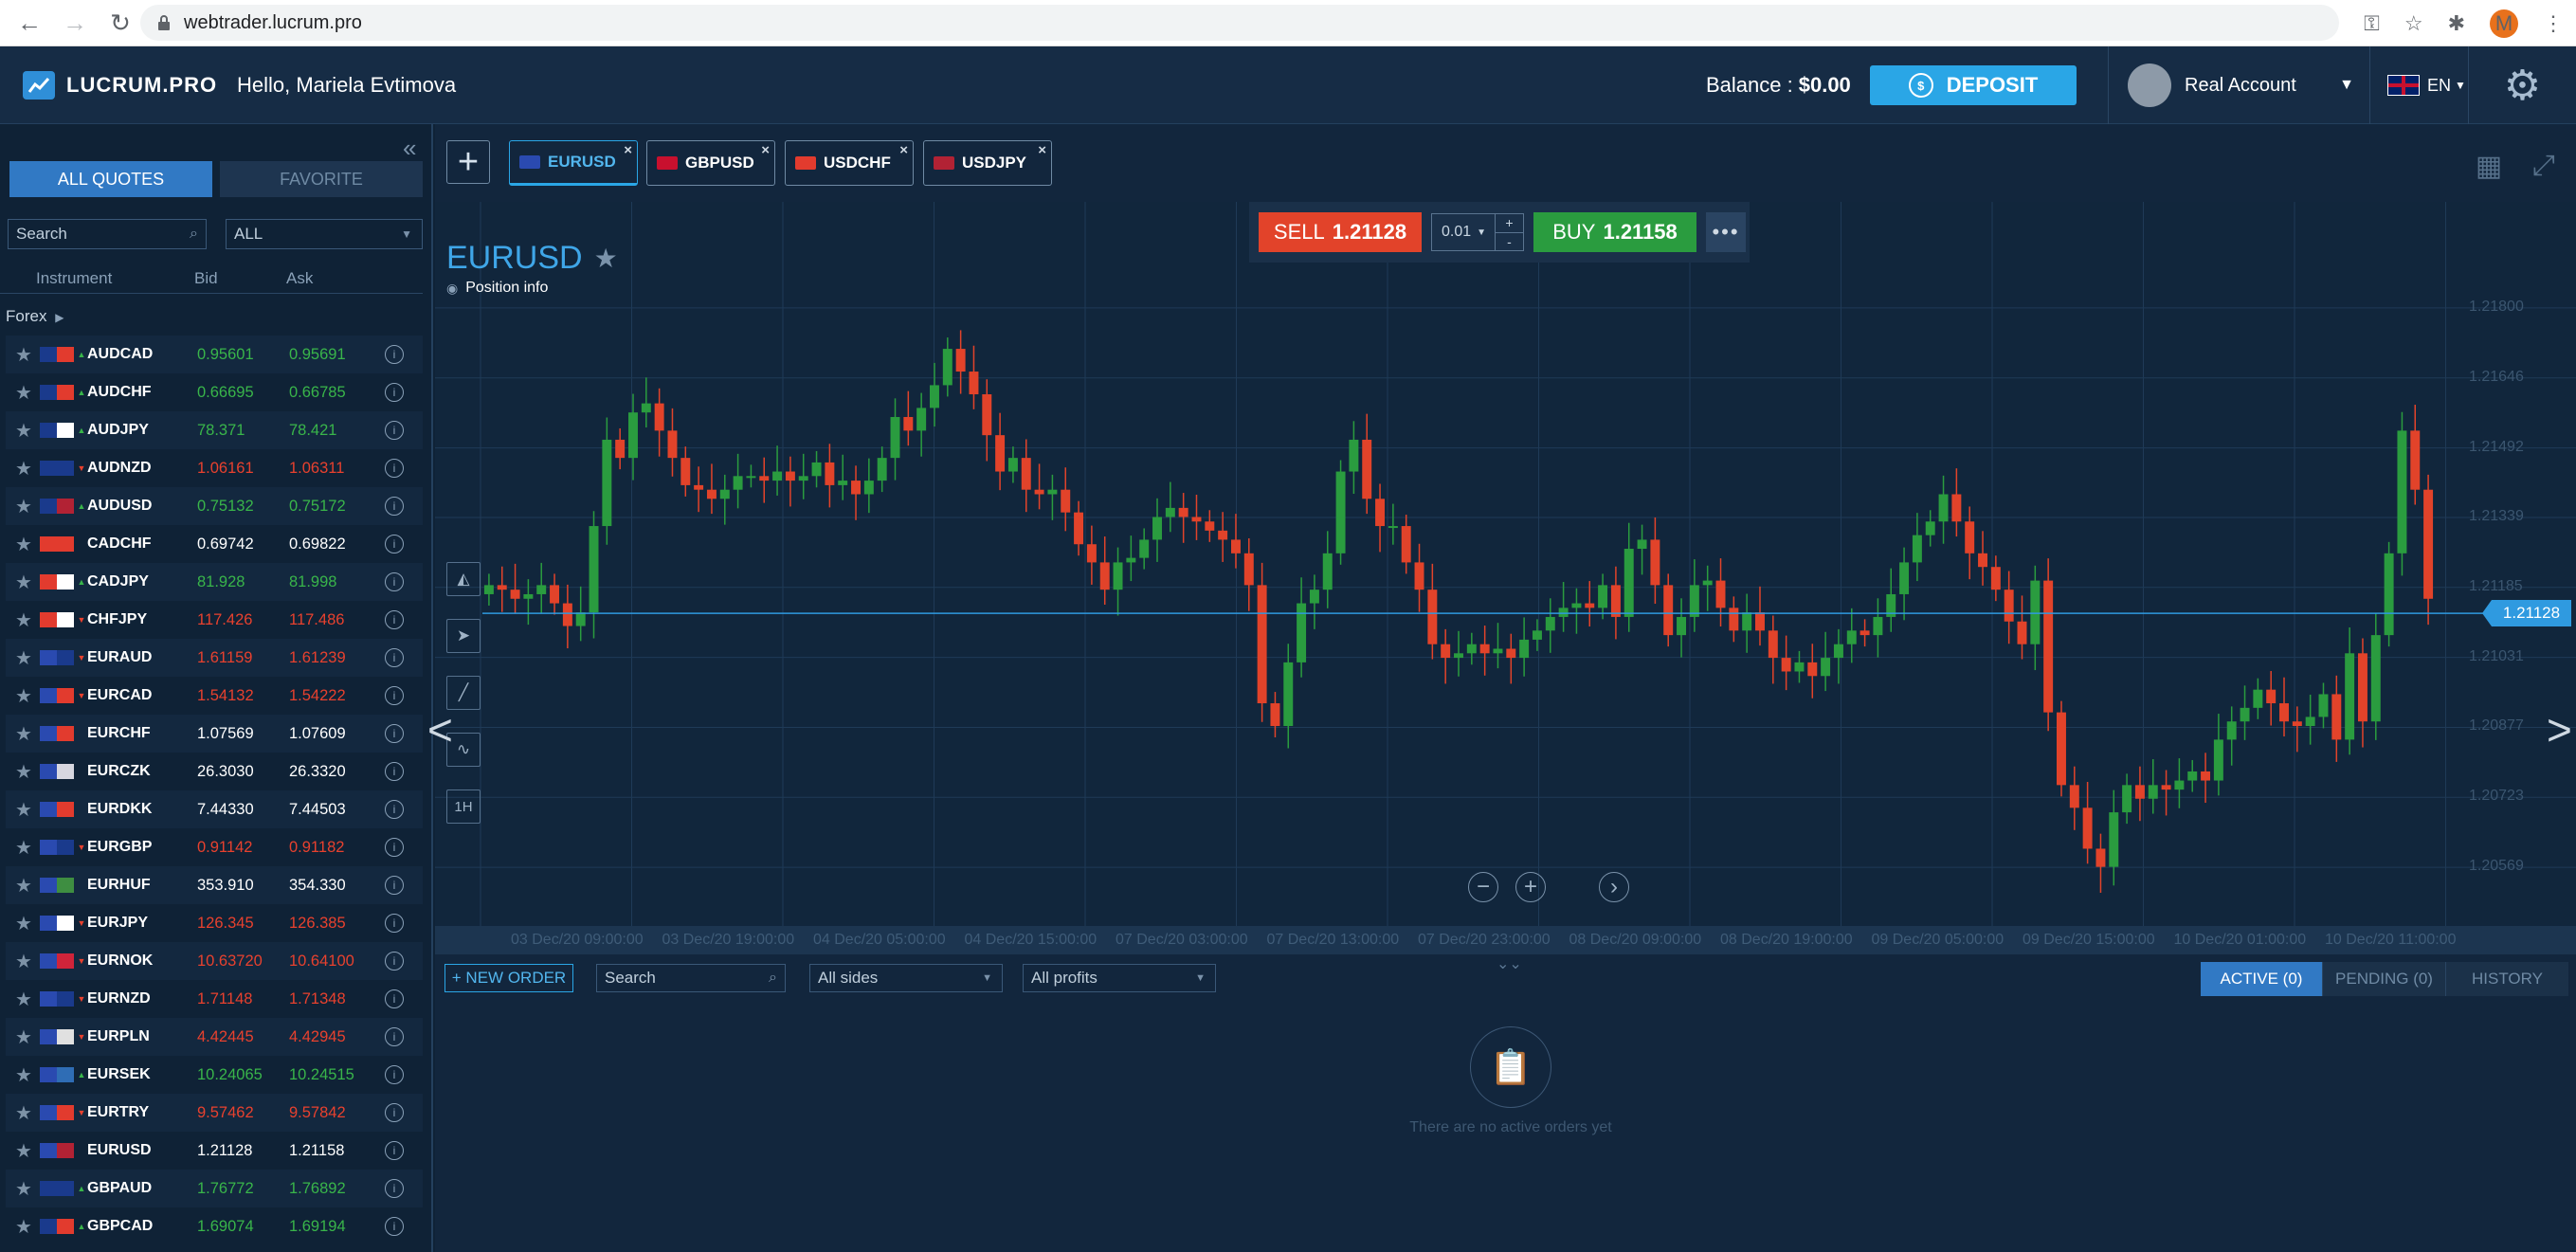 This screenshot has width=2576, height=1252. Describe the element at coordinates (1509, 223) in the screenshot. I see `lot-increase-button: +` at that location.